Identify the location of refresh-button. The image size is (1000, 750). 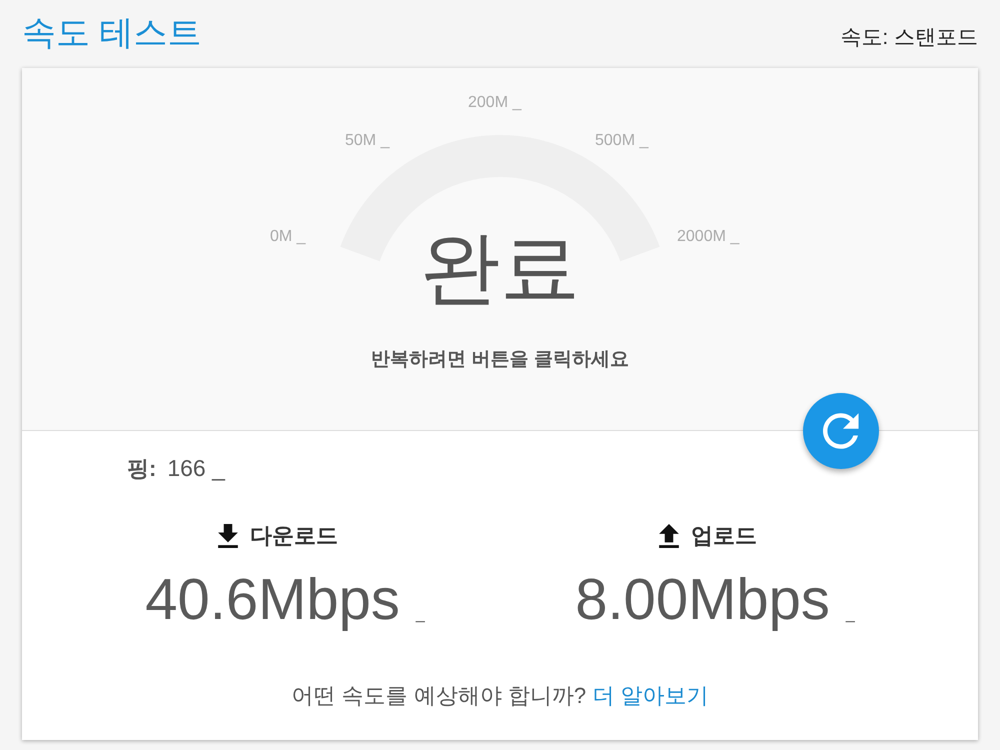
(841, 431).